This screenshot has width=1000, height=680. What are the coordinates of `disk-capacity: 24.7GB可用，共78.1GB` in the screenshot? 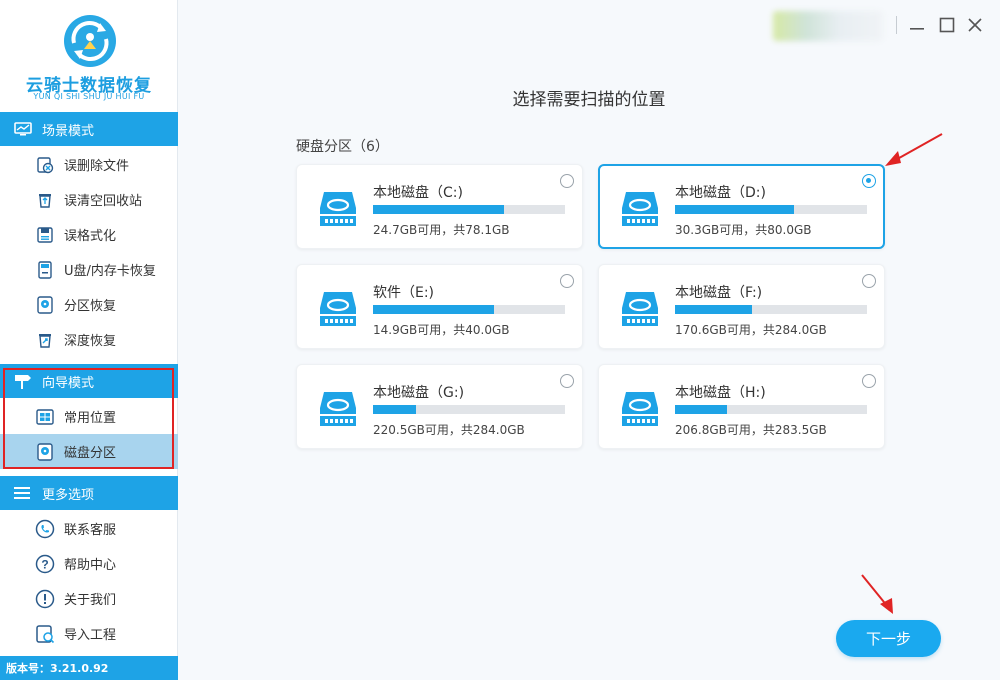 It's located at (441, 230).